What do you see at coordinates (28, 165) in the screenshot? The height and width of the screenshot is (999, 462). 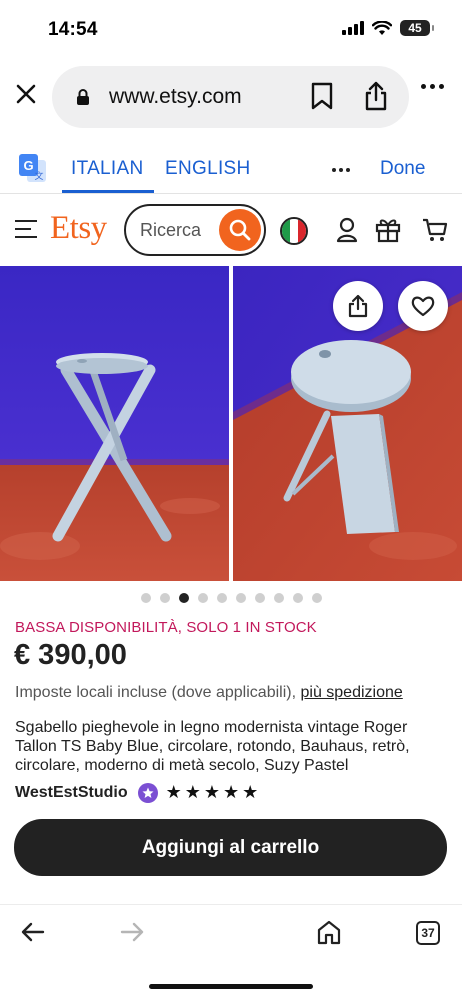 I see `svg-text: G` at bounding box center [28, 165].